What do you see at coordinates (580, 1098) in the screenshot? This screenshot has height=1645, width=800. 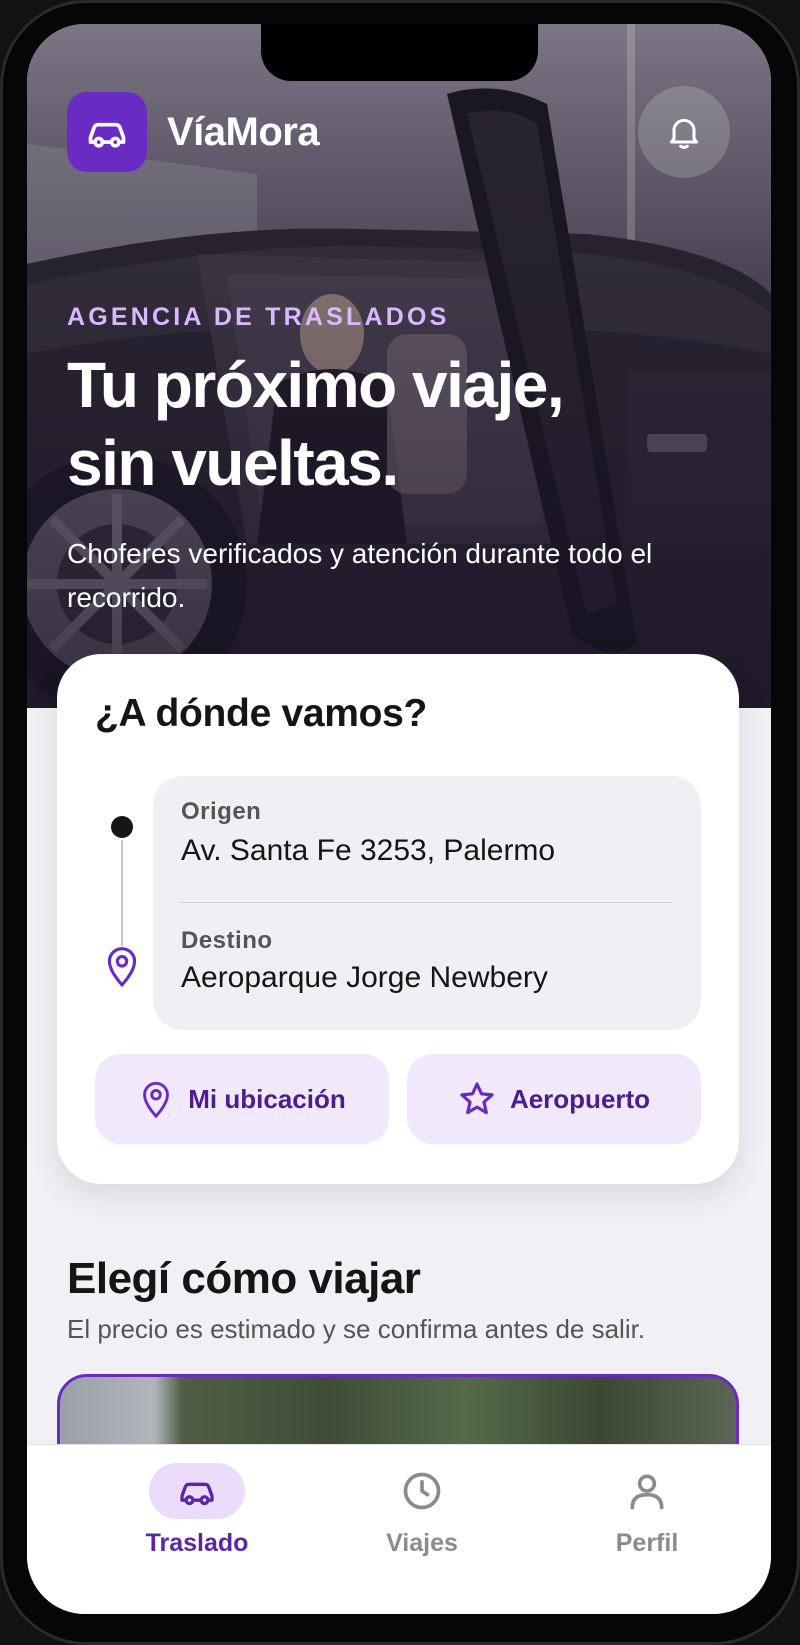 I see `airport-label: Aeropuerto` at bounding box center [580, 1098].